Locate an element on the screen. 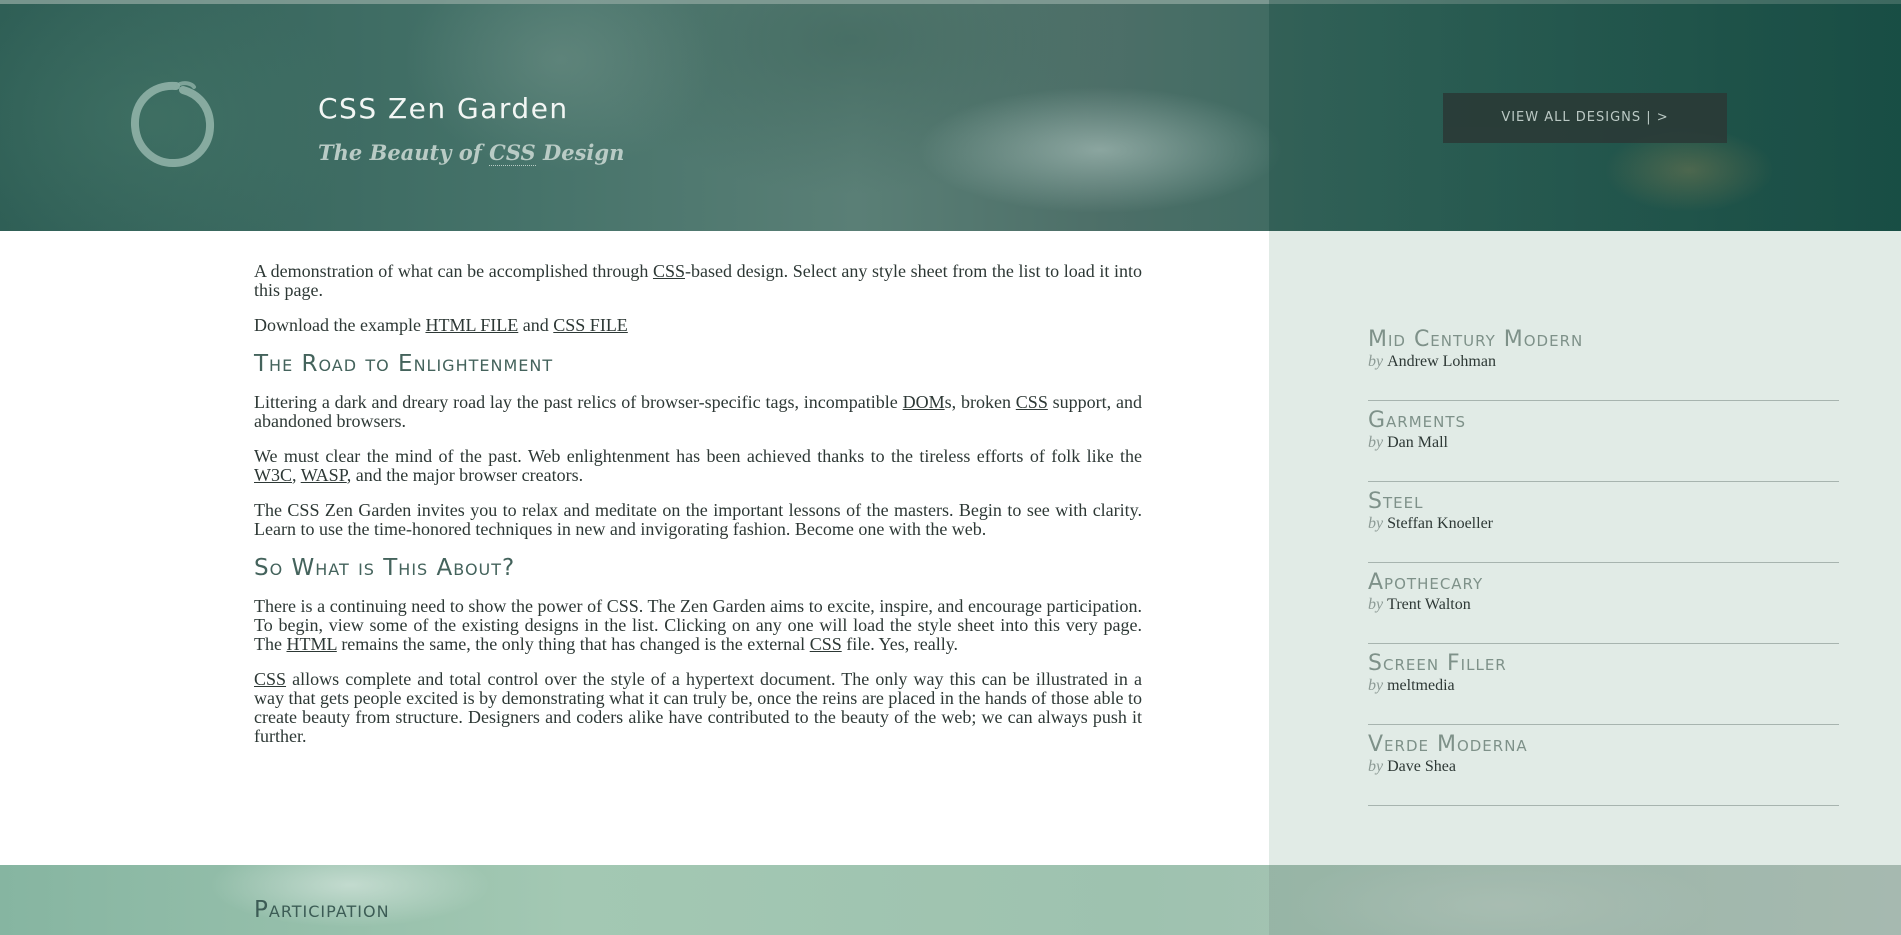  html-link: HTML is located at coordinates (311, 644).